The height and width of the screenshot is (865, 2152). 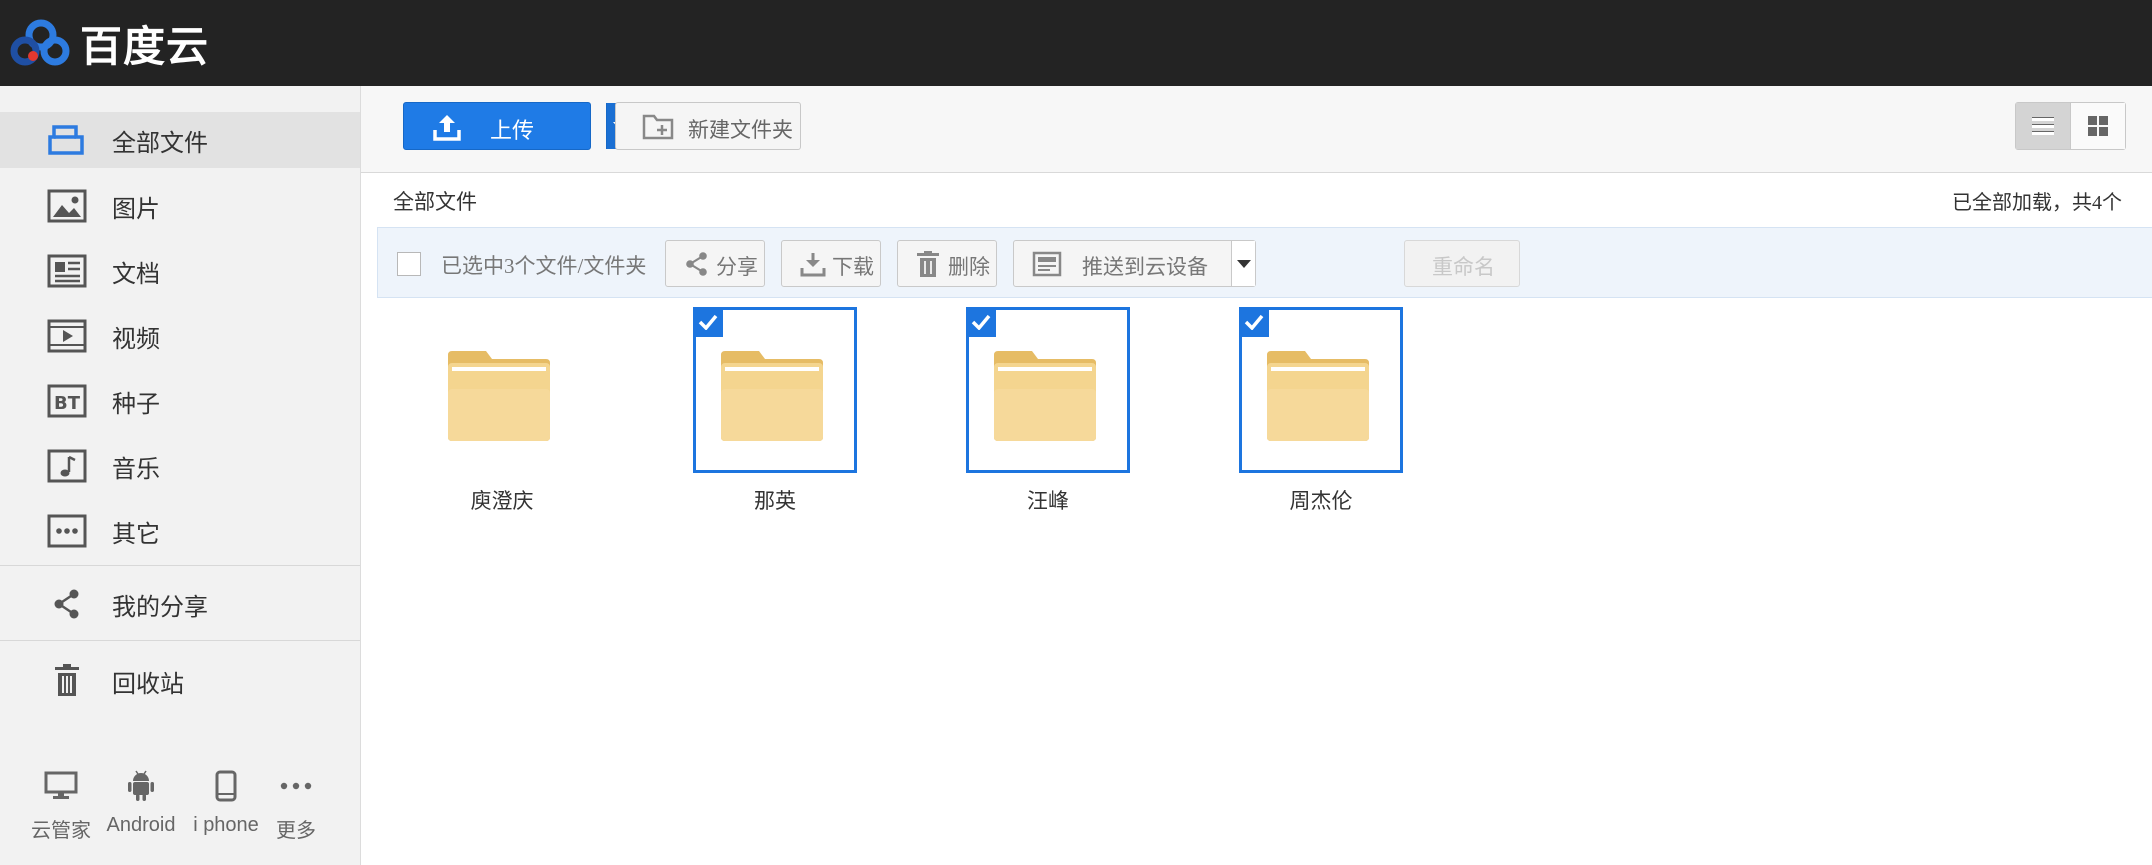 What do you see at coordinates (813, 266) in the screenshot?
I see `download-icon` at bounding box center [813, 266].